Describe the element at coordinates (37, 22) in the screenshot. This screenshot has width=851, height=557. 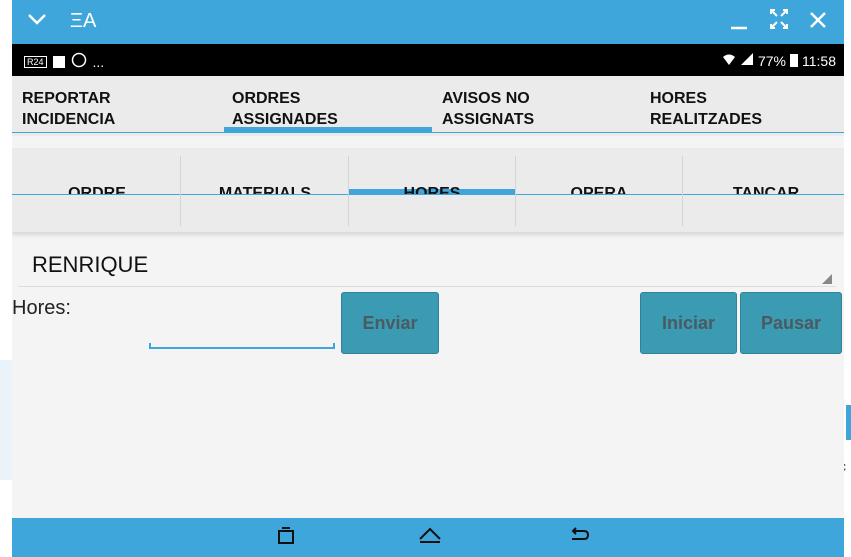
I see `chevron-down-icon` at that location.